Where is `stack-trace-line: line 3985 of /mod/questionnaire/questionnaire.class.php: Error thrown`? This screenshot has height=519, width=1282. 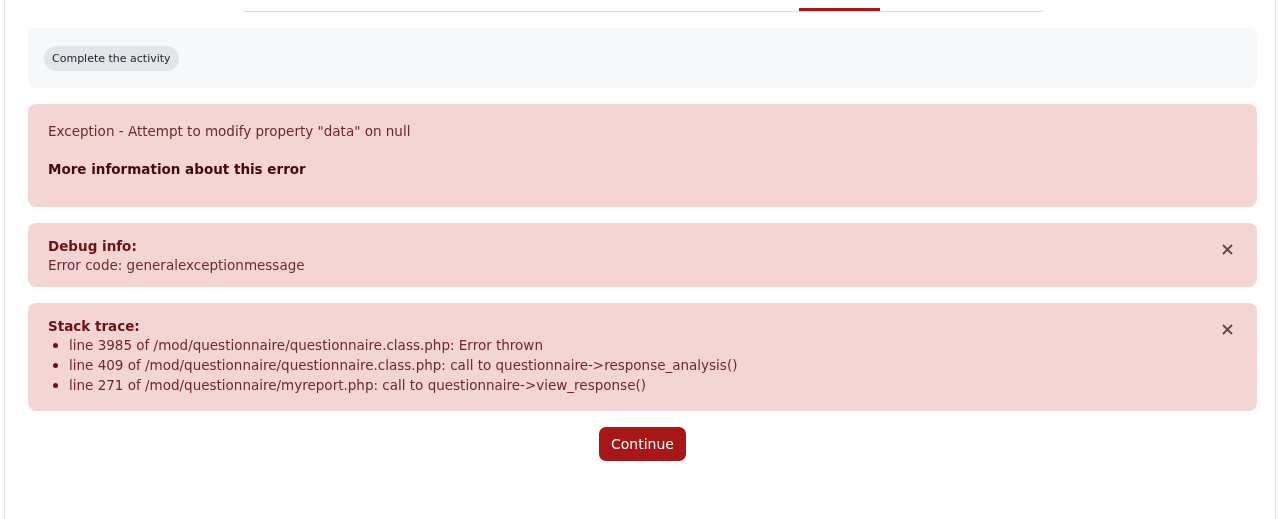
stack-trace-line: line 3985 of /mod/questionnaire/questionnaire.class.php: Error thrown is located at coordinates (306, 345).